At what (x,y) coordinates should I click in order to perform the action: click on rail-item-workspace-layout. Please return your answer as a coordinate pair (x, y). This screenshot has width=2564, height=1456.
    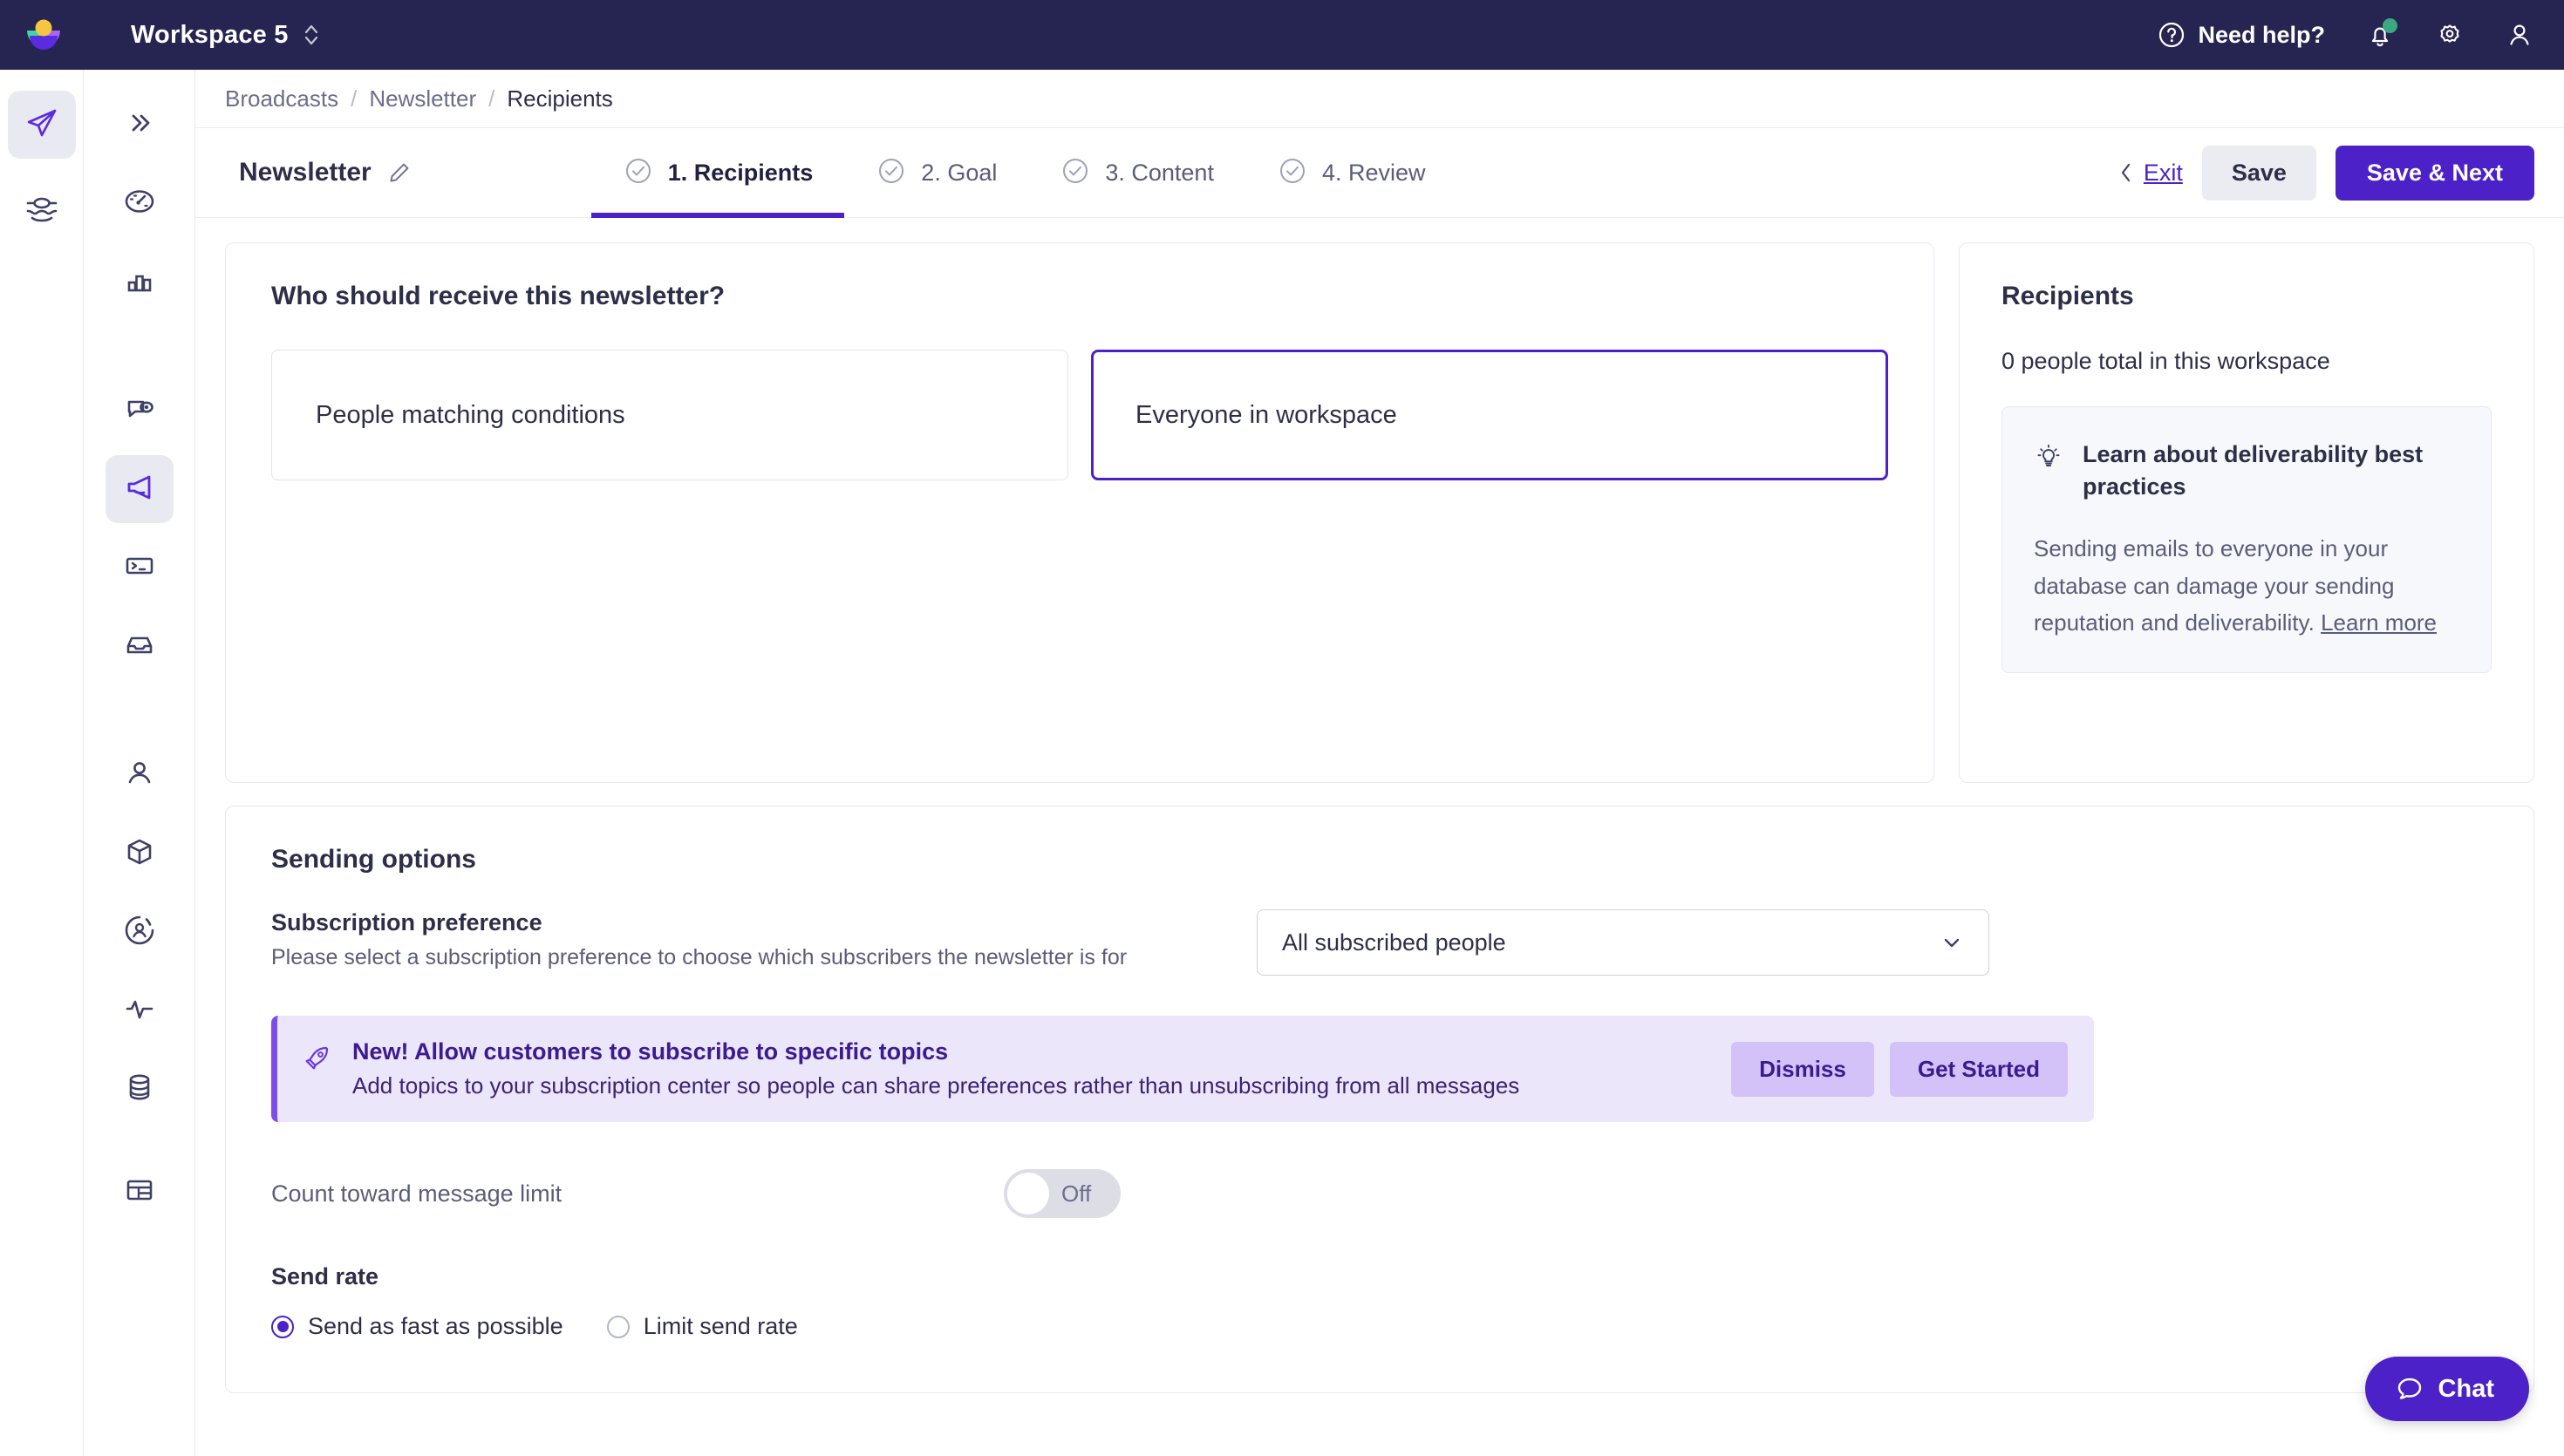
    Looking at the image, I should click on (140, 1192).